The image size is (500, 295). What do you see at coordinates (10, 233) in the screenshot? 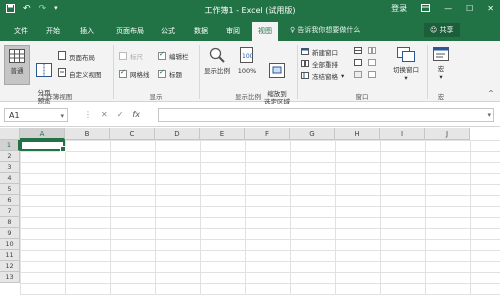
I see `row-header-9: 9` at bounding box center [10, 233].